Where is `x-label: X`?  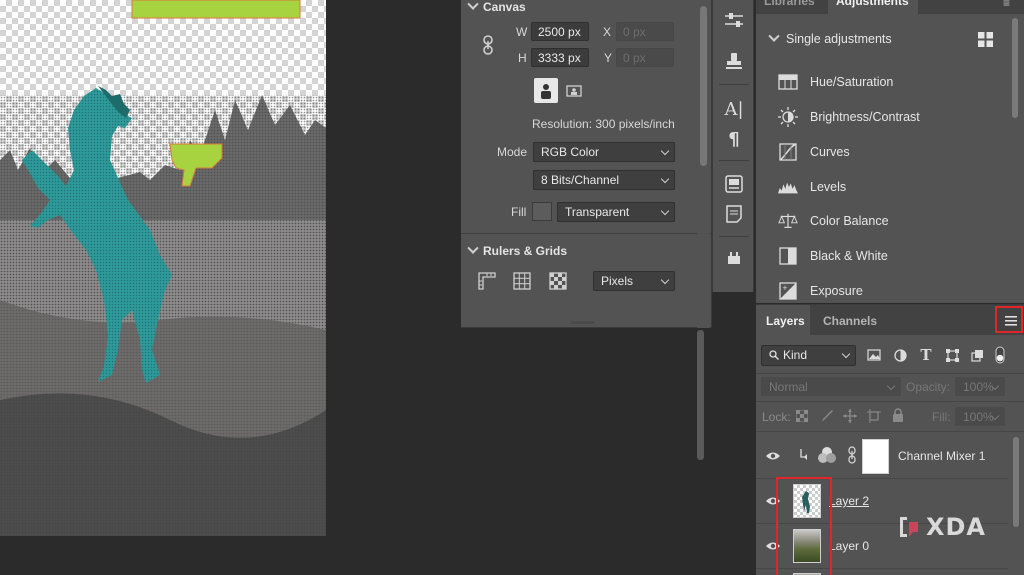
x-label: X is located at coordinates (607, 32).